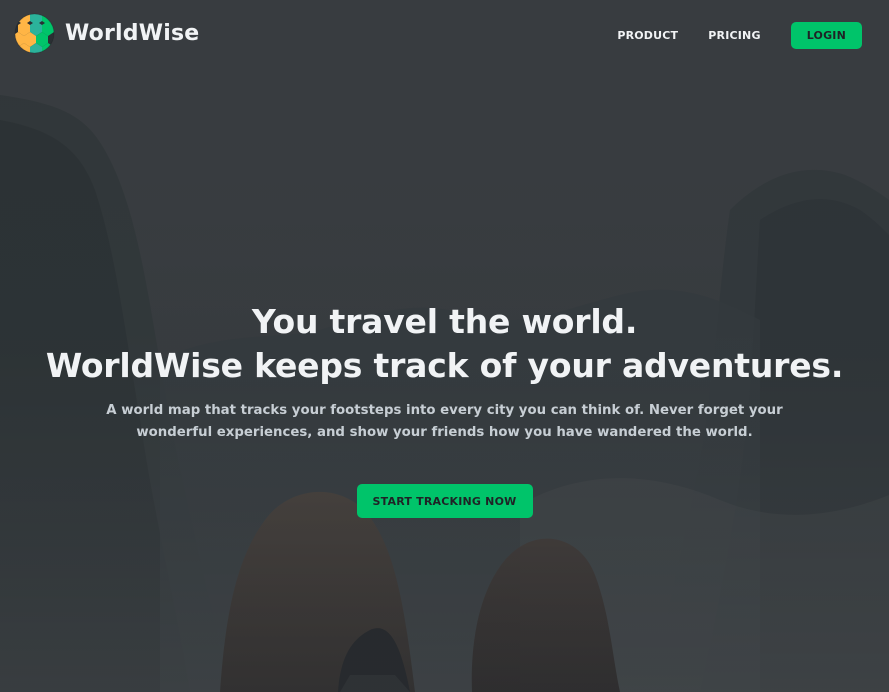 The image size is (889, 692). What do you see at coordinates (34, 33) in the screenshot?
I see `globe-hex-logo-icon` at bounding box center [34, 33].